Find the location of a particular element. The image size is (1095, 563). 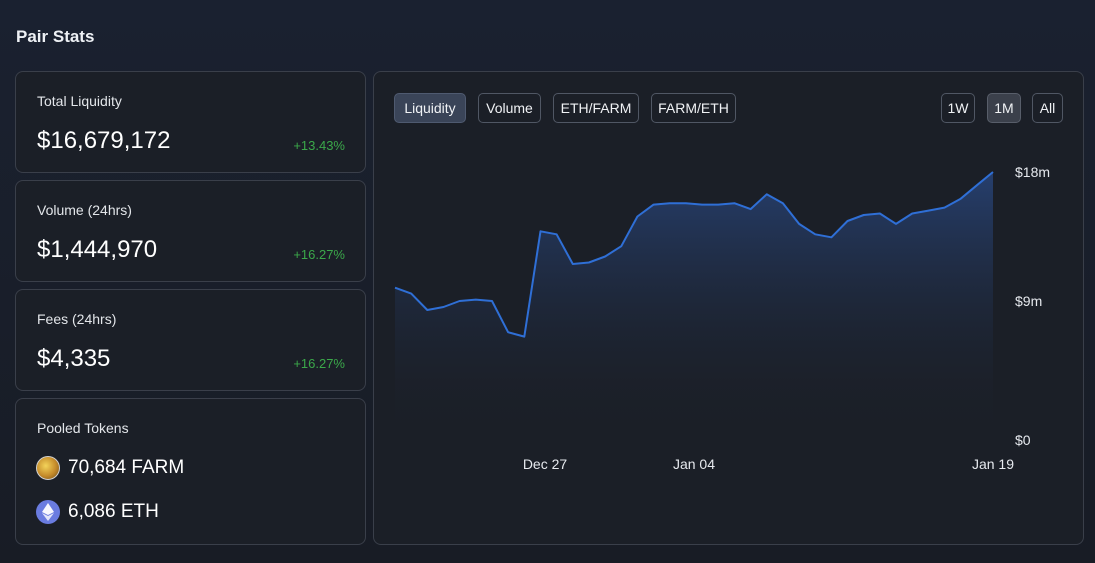

x-tick-label: Dec 27 is located at coordinates (545, 464).